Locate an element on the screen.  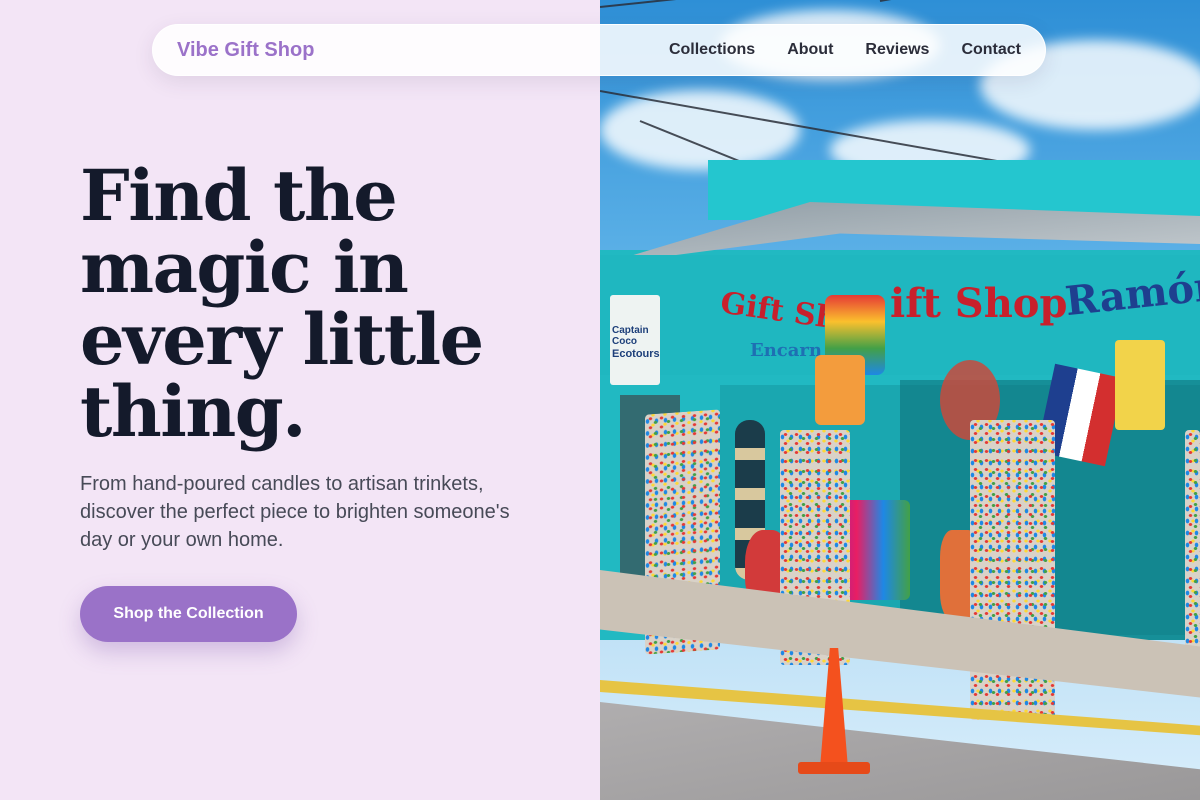
nav-links: Collections About Reviews Contact is located at coordinates (845, 50).